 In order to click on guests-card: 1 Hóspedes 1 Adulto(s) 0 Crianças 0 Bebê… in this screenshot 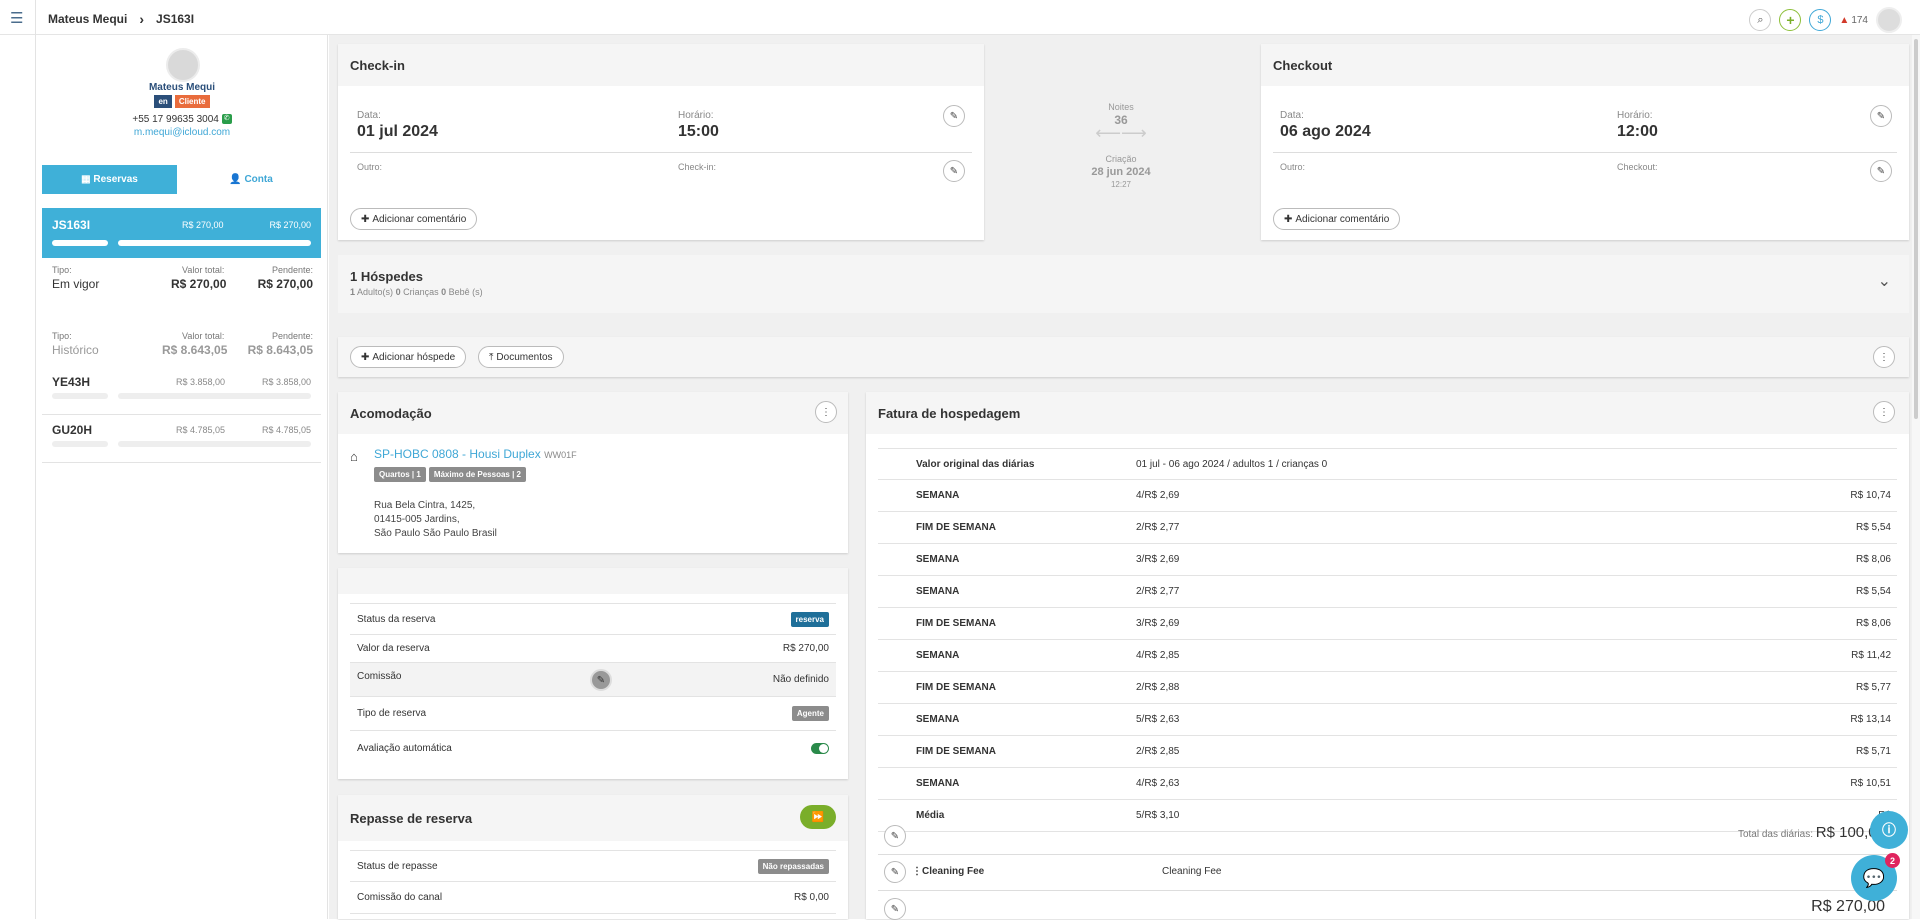, I will do `click(1123, 284)`.